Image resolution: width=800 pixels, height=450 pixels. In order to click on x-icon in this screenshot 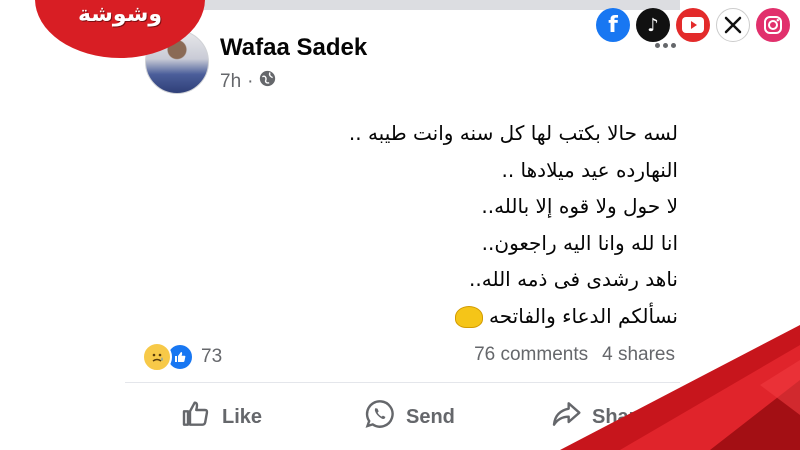, I will do `click(733, 25)`.